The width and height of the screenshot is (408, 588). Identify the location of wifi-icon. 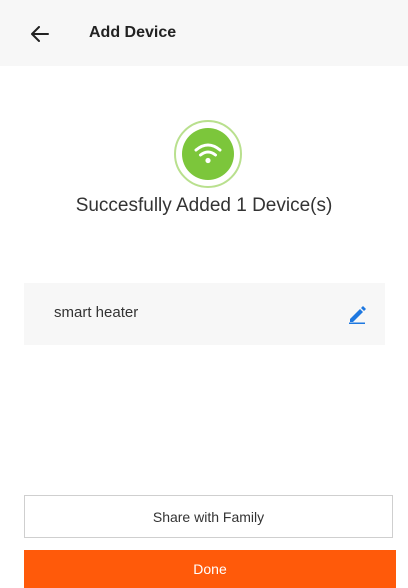
(208, 154).